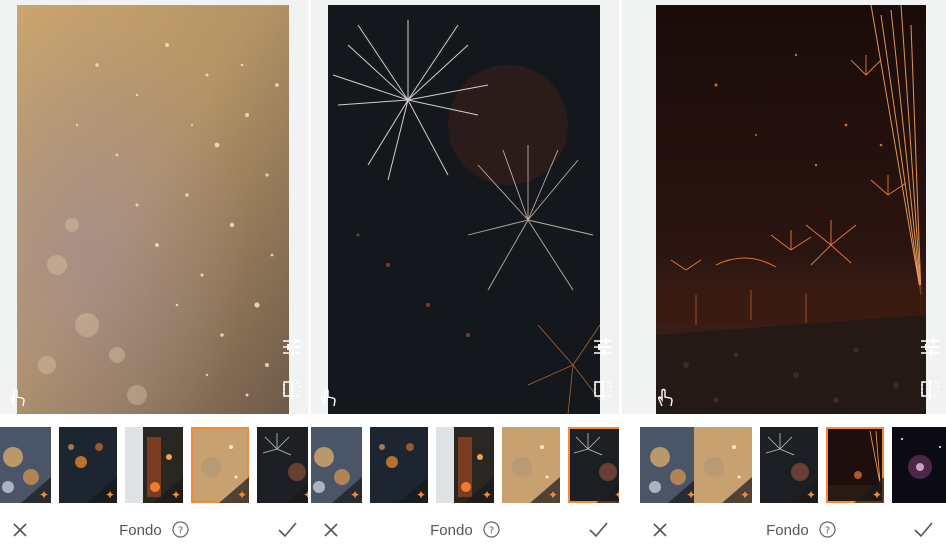 The width and height of the screenshot is (946, 550). I want to click on galaxy-icon, so click(919, 465).